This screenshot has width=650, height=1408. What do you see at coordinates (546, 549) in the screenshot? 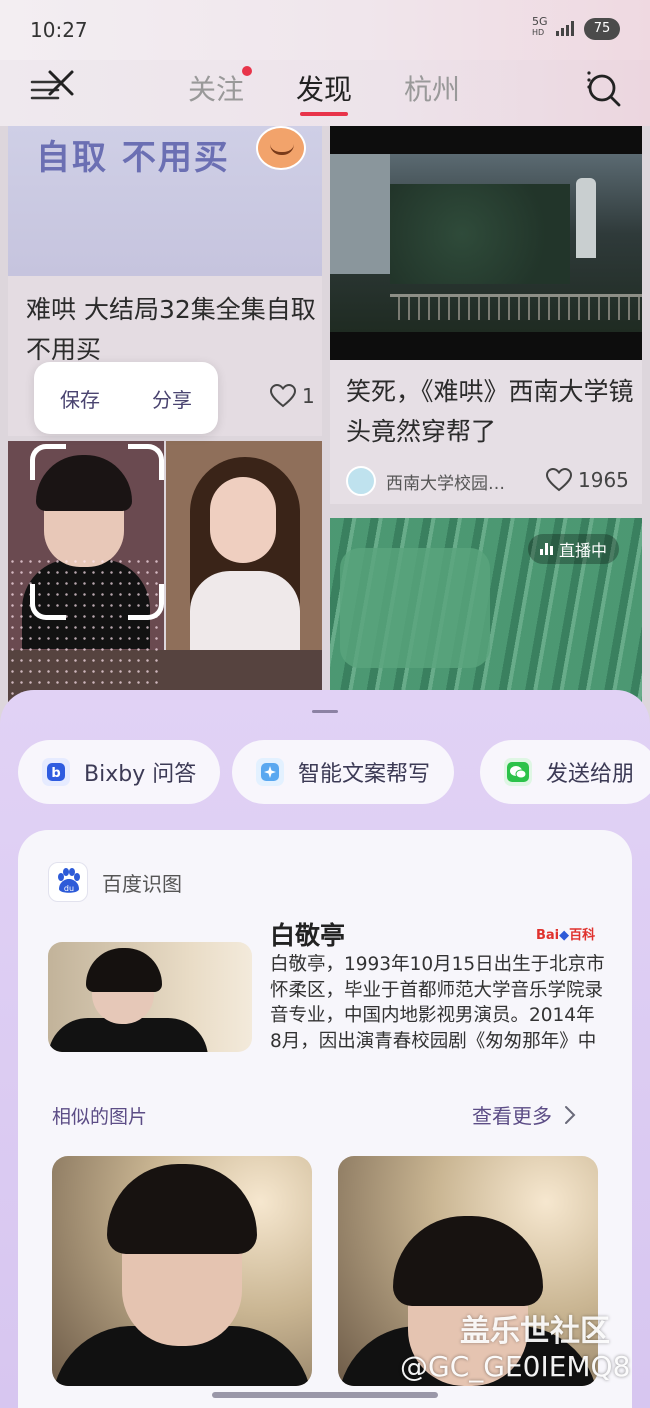
I see `live-bars-icon` at bounding box center [546, 549].